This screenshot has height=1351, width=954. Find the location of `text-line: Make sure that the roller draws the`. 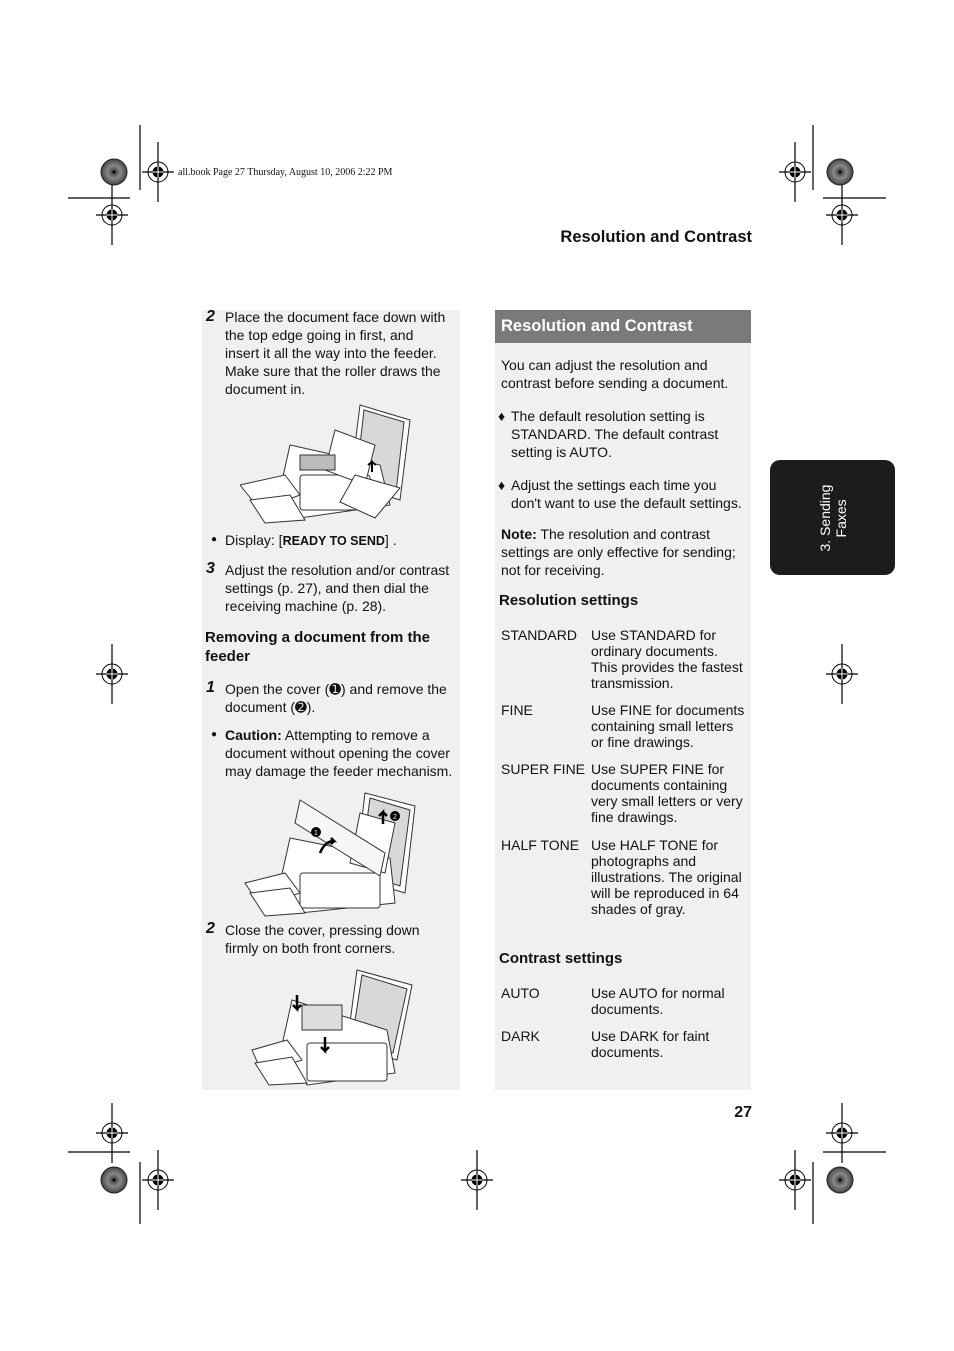

text-line: Make sure that the roller draws the is located at coordinates (333, 371).